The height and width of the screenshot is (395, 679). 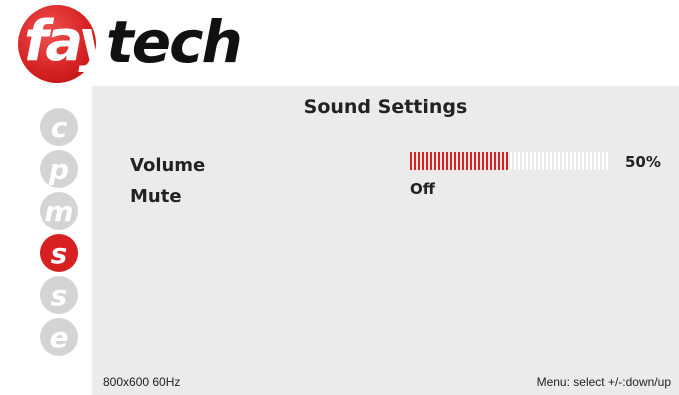 I want to click on menu-icon-p: p, so click(x=59, y=169).